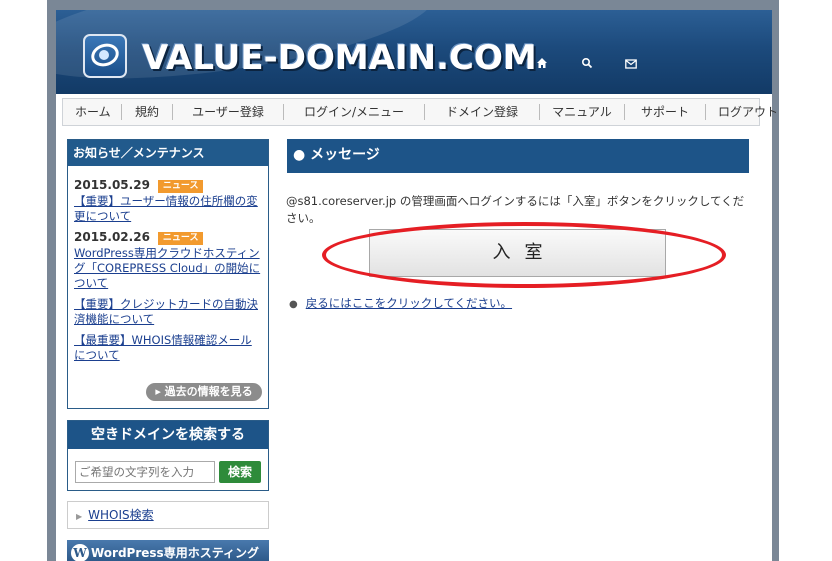 This screenshot has height=561, width=832. I want to click on search-icon, so click(587, 65).